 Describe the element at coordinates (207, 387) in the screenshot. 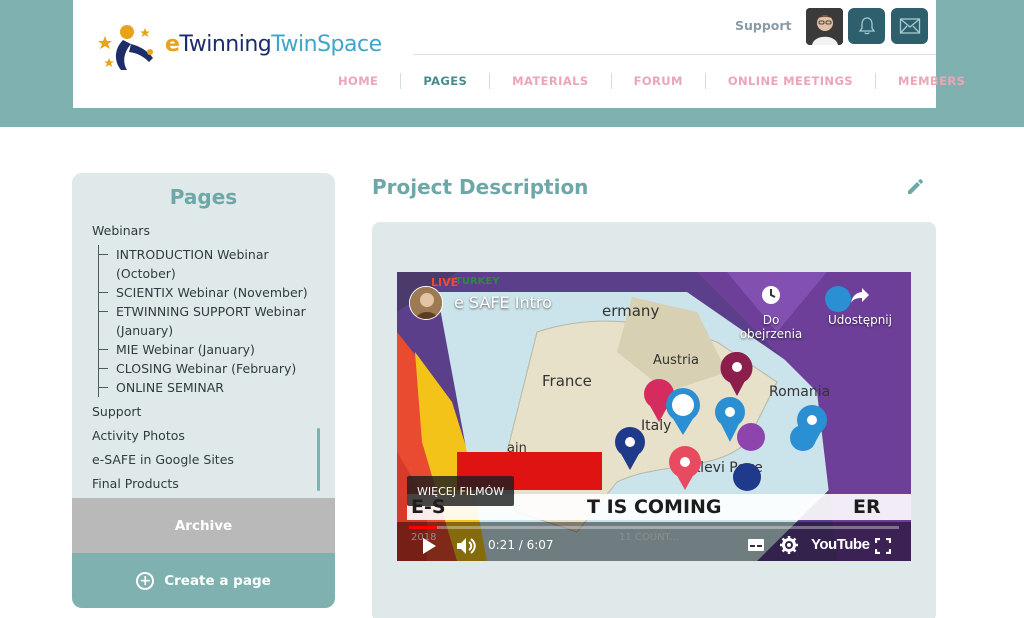

I see `page-link-online-seminar: ONLINE SEMINAR` at that location.